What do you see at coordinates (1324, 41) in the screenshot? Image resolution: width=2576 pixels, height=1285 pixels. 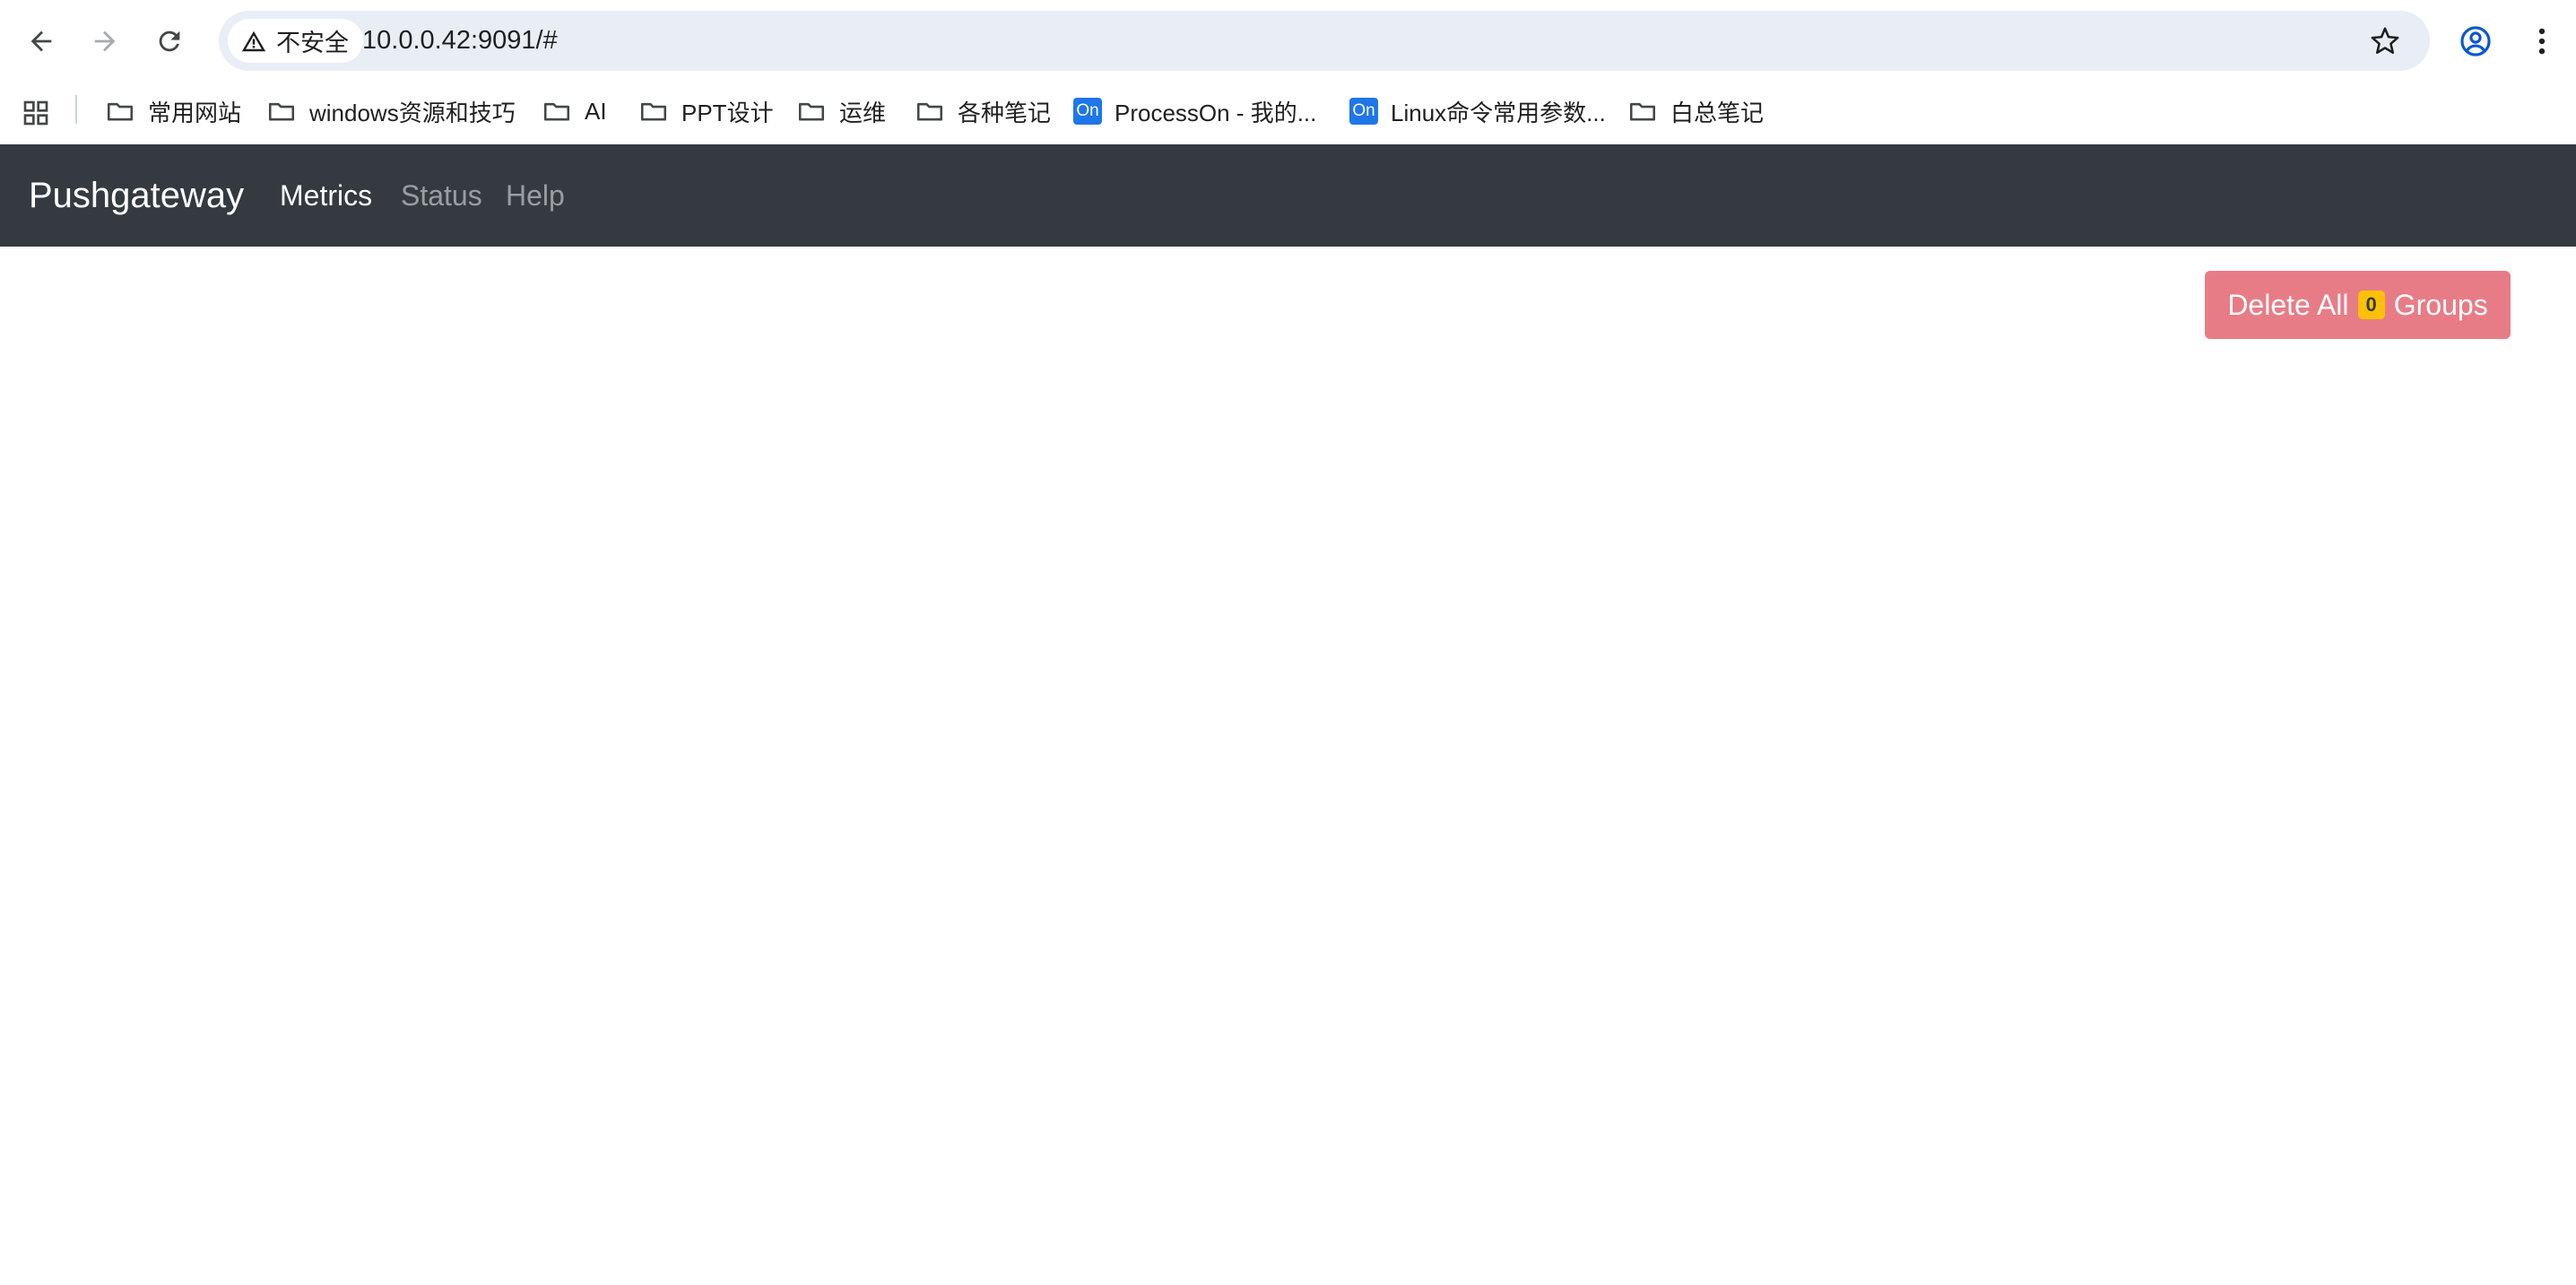 I see `address-bar: 不安全 10.0.0.42:9091/#` at bounding box center [1324, 41].